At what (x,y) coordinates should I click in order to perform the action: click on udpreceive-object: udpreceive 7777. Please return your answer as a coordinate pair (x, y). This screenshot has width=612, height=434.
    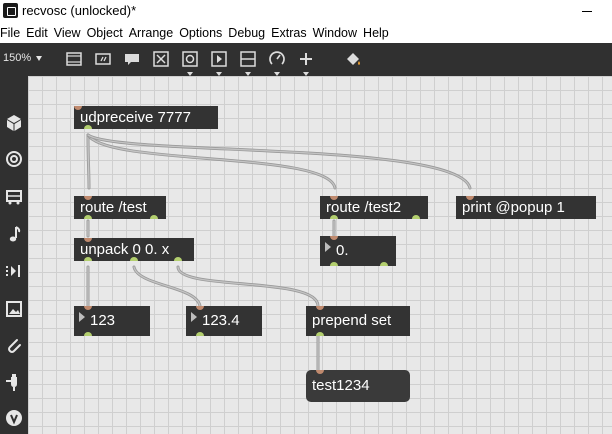
    Looking at the image, I should click on (146, 117).